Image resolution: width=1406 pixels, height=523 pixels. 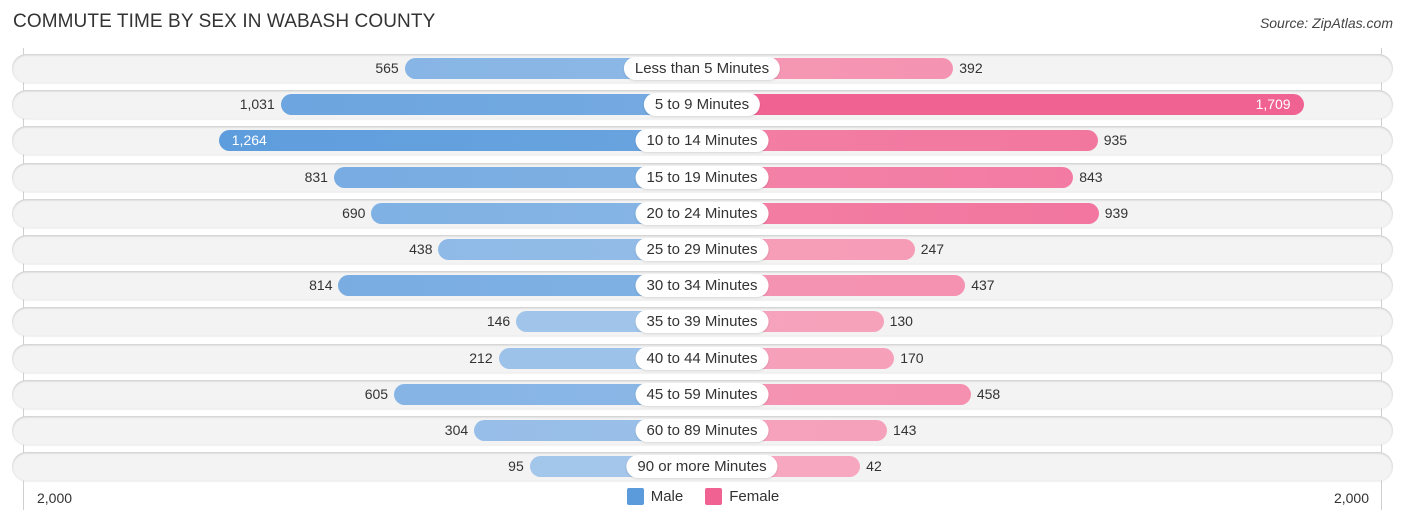 What do you see at coordinates (702, 141) in the screenshot?
I see `category-label: 10 to 14 Minutes` at bounding box center [702, 141].